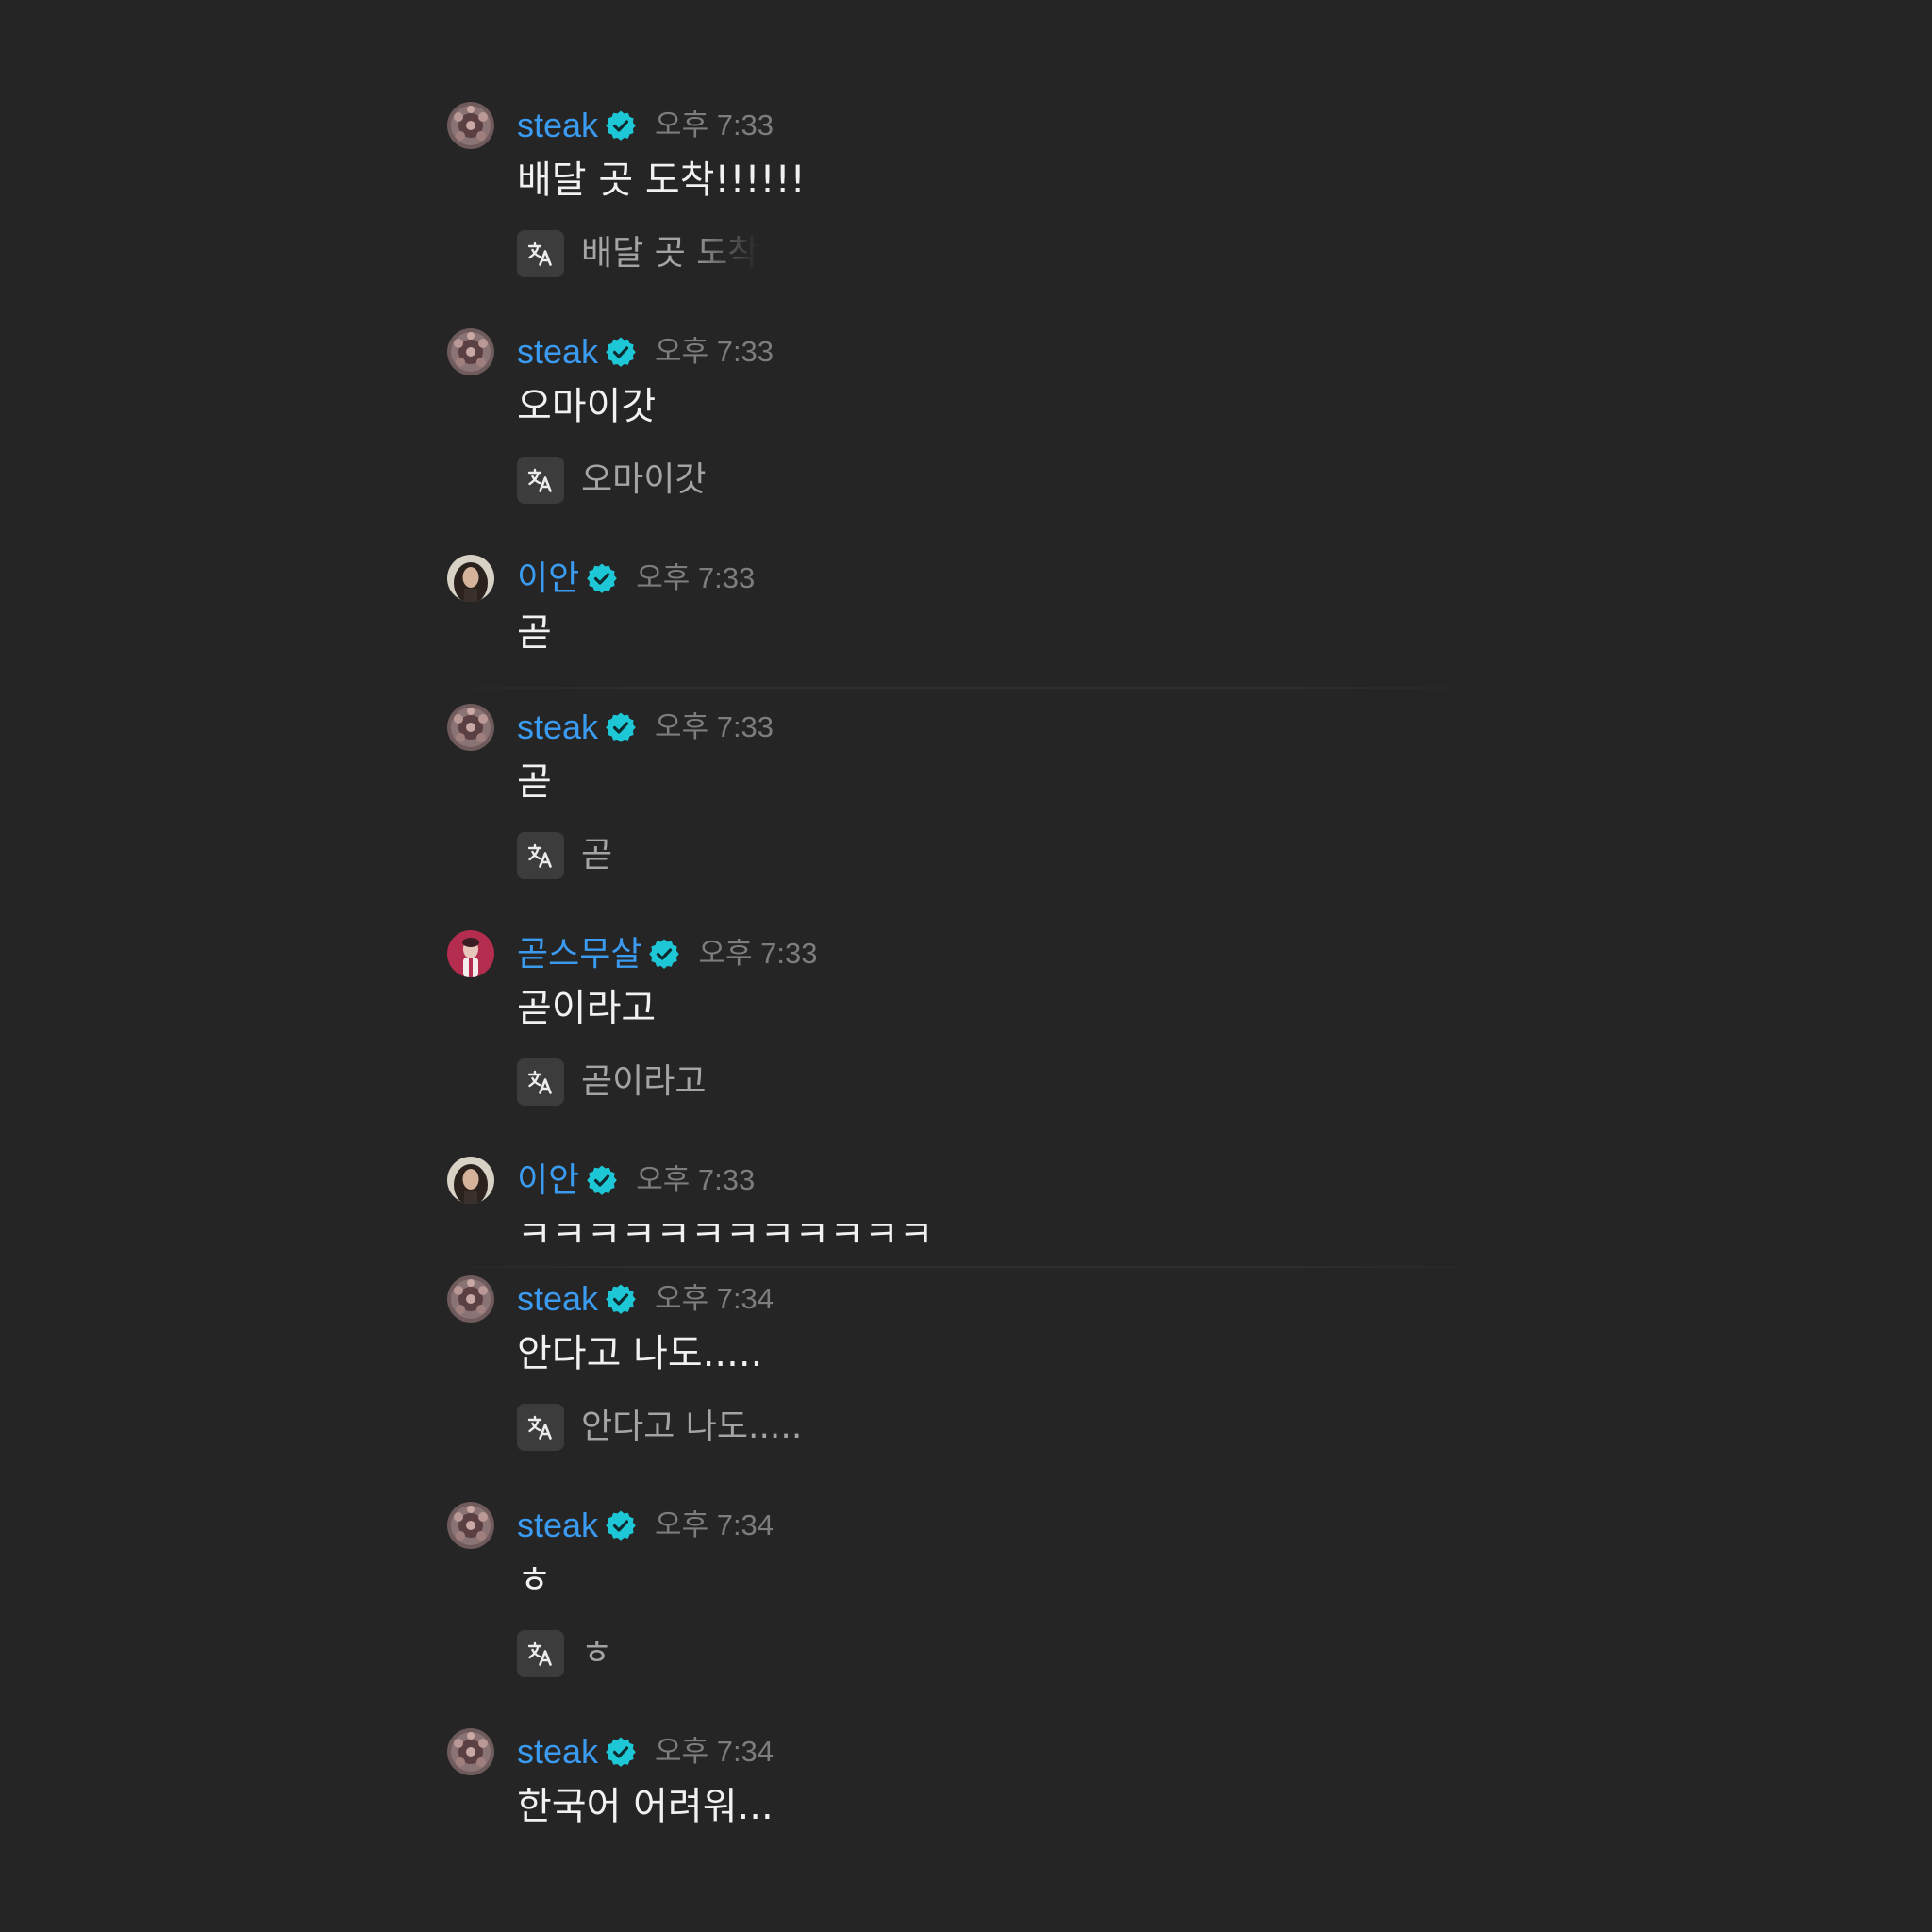 This screenshot has height=1932, width=1932. Describe the element at coordinates (597, 855) in the screenshot. I see `translation-text: 곧` at that location.